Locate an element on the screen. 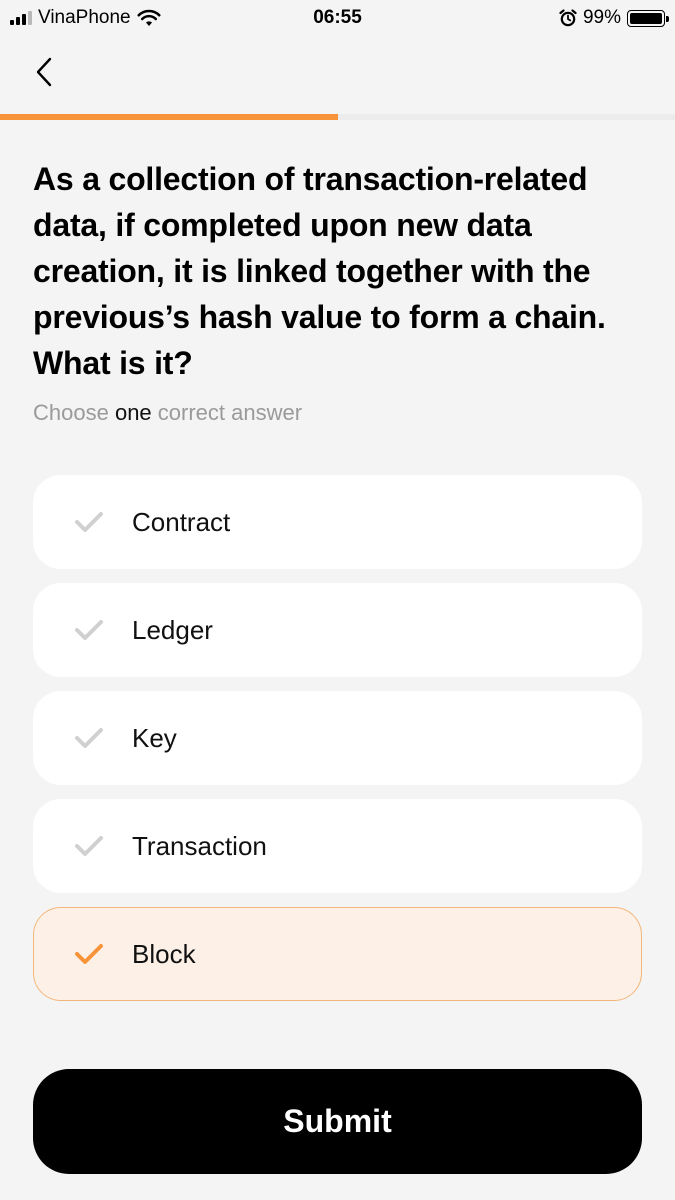  option-key: Key is located at coordinates (337, 738).